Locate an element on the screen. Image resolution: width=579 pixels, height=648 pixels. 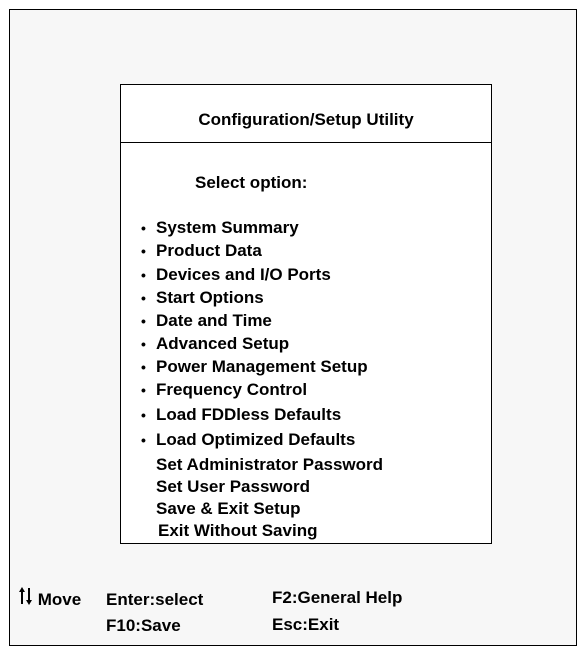
menu-item-label: Start Options is located at coordinates (210, 297).